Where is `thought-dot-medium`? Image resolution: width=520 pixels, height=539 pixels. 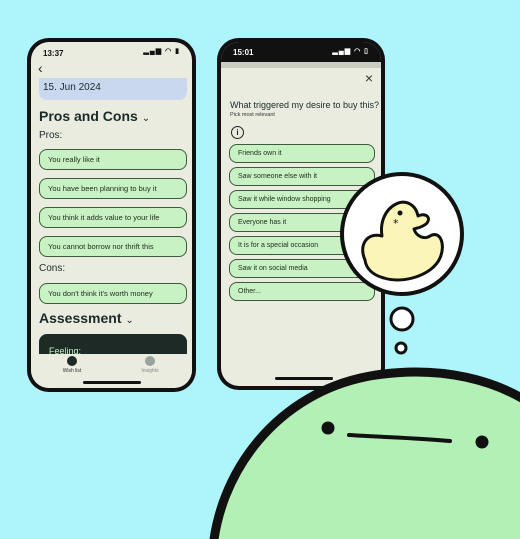 thought-dot-medium is located at coordinates (402, 319).